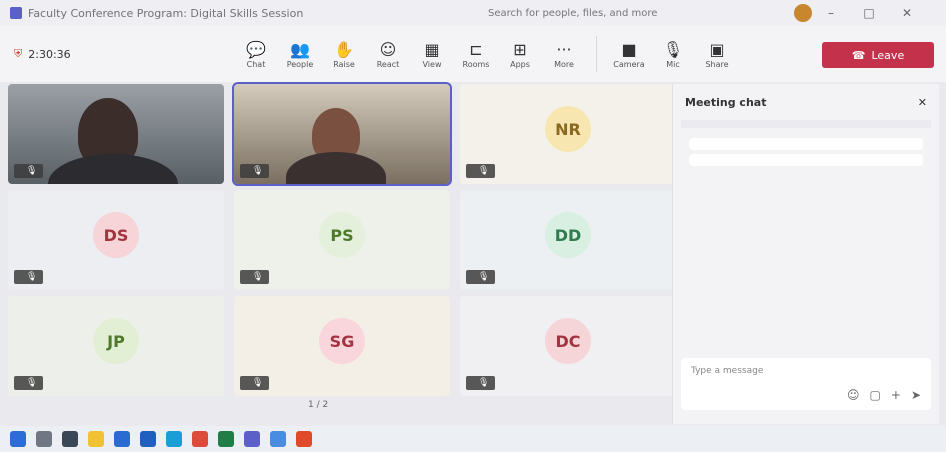 This screenshot has width=946, height=452. Describe the element at coordinates (342, 134) in the screenshot. I see `participant-video-tile-active: 🎙` at that location.